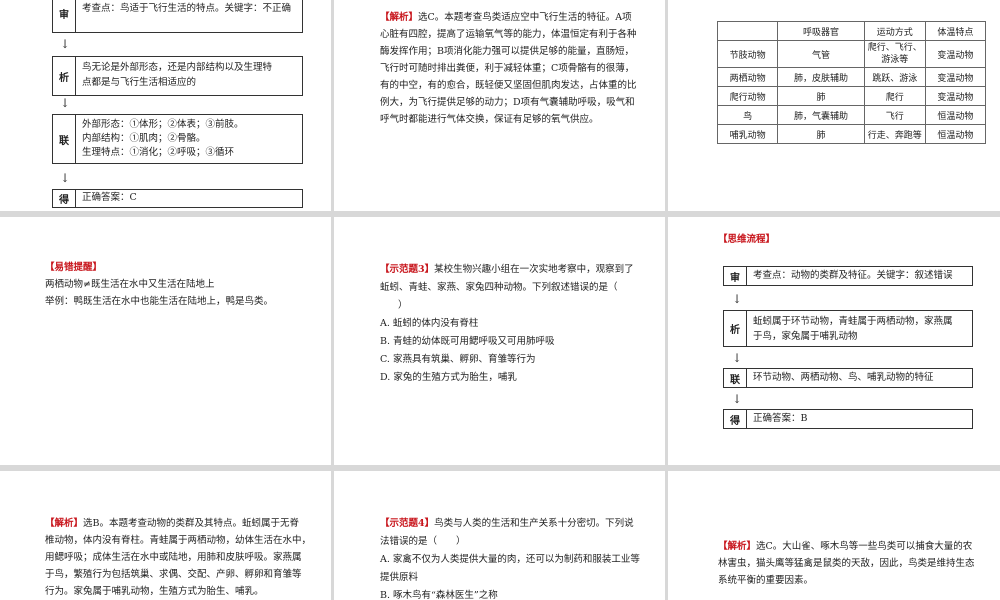 This screenshot has height=600, width=1000. I want to click on table-row: 鸟 肺，气囊辅助 飞行 恒温动物, so click(851, 115).